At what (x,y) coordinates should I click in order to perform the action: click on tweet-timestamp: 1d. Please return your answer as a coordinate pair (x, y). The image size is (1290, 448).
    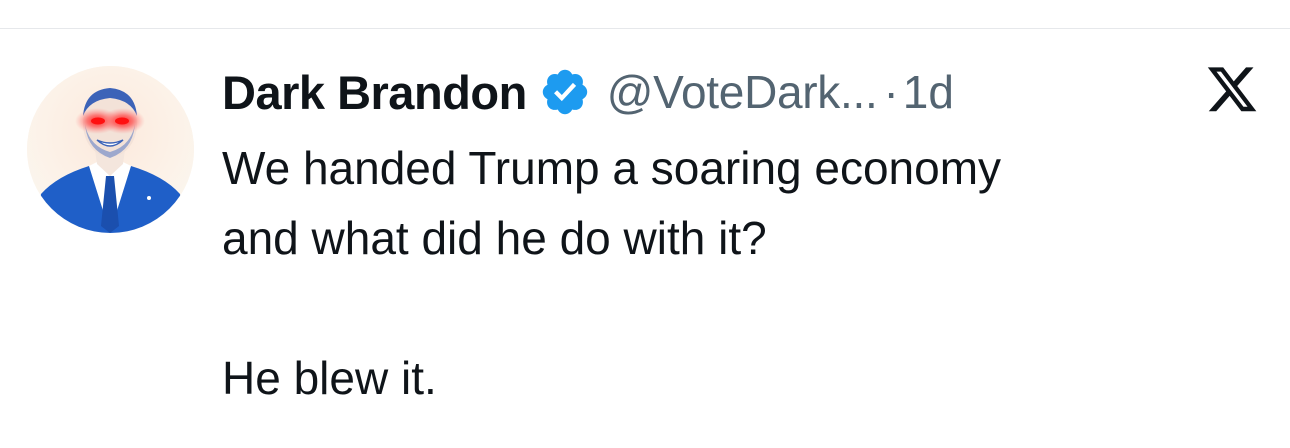
    Looking at the image, I should click on (928, 92).